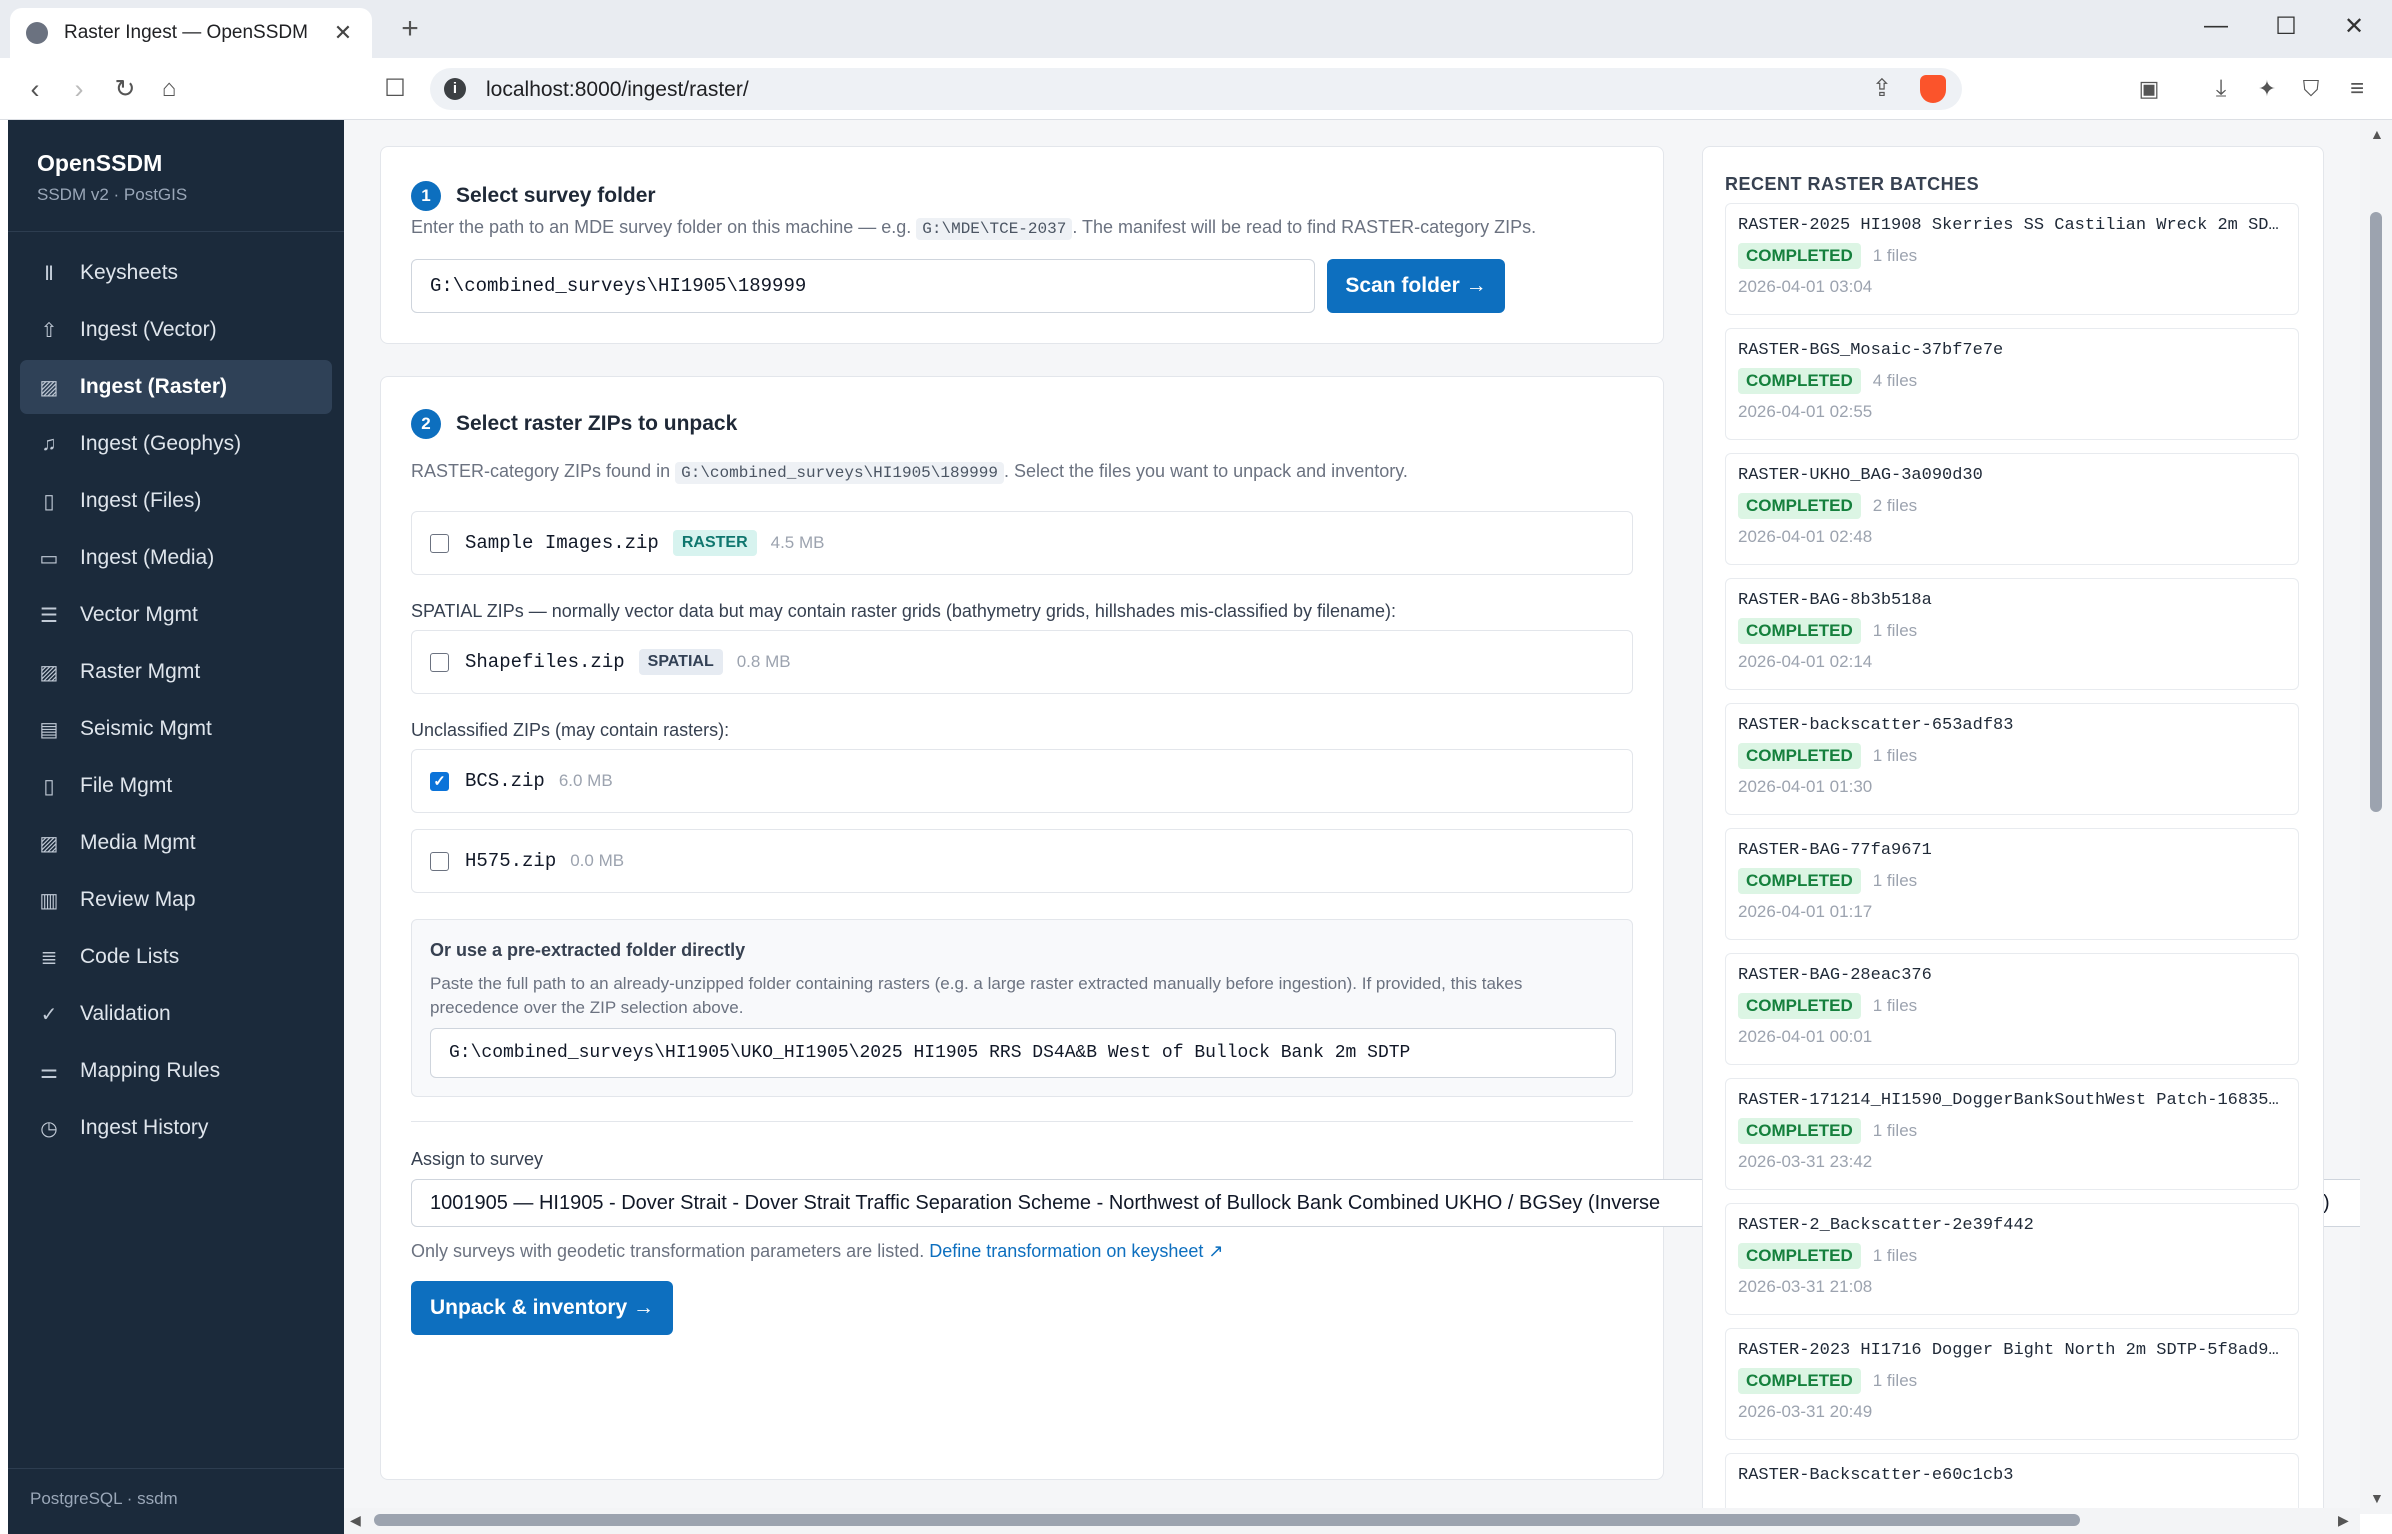  Describe the element at coordinates (176, 843) in the screenshot. I see `sidebar-item-media-mgmt: ▨ Media Mgmt` at that location.